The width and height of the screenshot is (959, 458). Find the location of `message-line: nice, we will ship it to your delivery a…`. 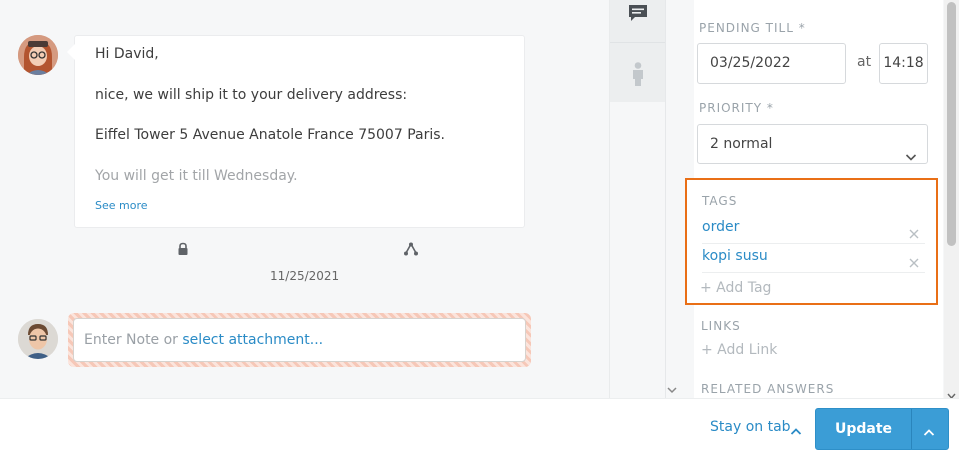

message-line: nice, we will ship it to your delivery a… is located at coordinates (251, 95).